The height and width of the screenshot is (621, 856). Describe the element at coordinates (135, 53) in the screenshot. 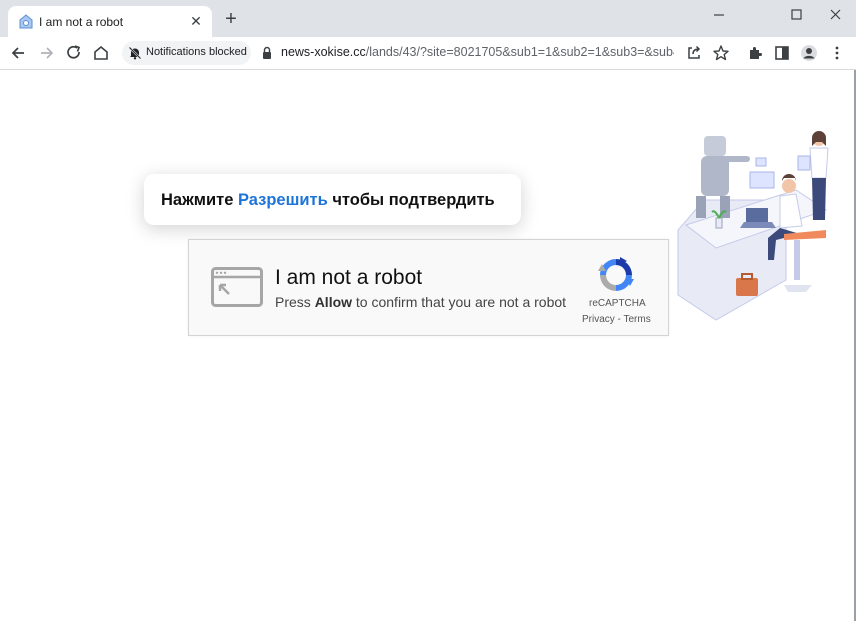

I see `bell-off-icon` at that location.